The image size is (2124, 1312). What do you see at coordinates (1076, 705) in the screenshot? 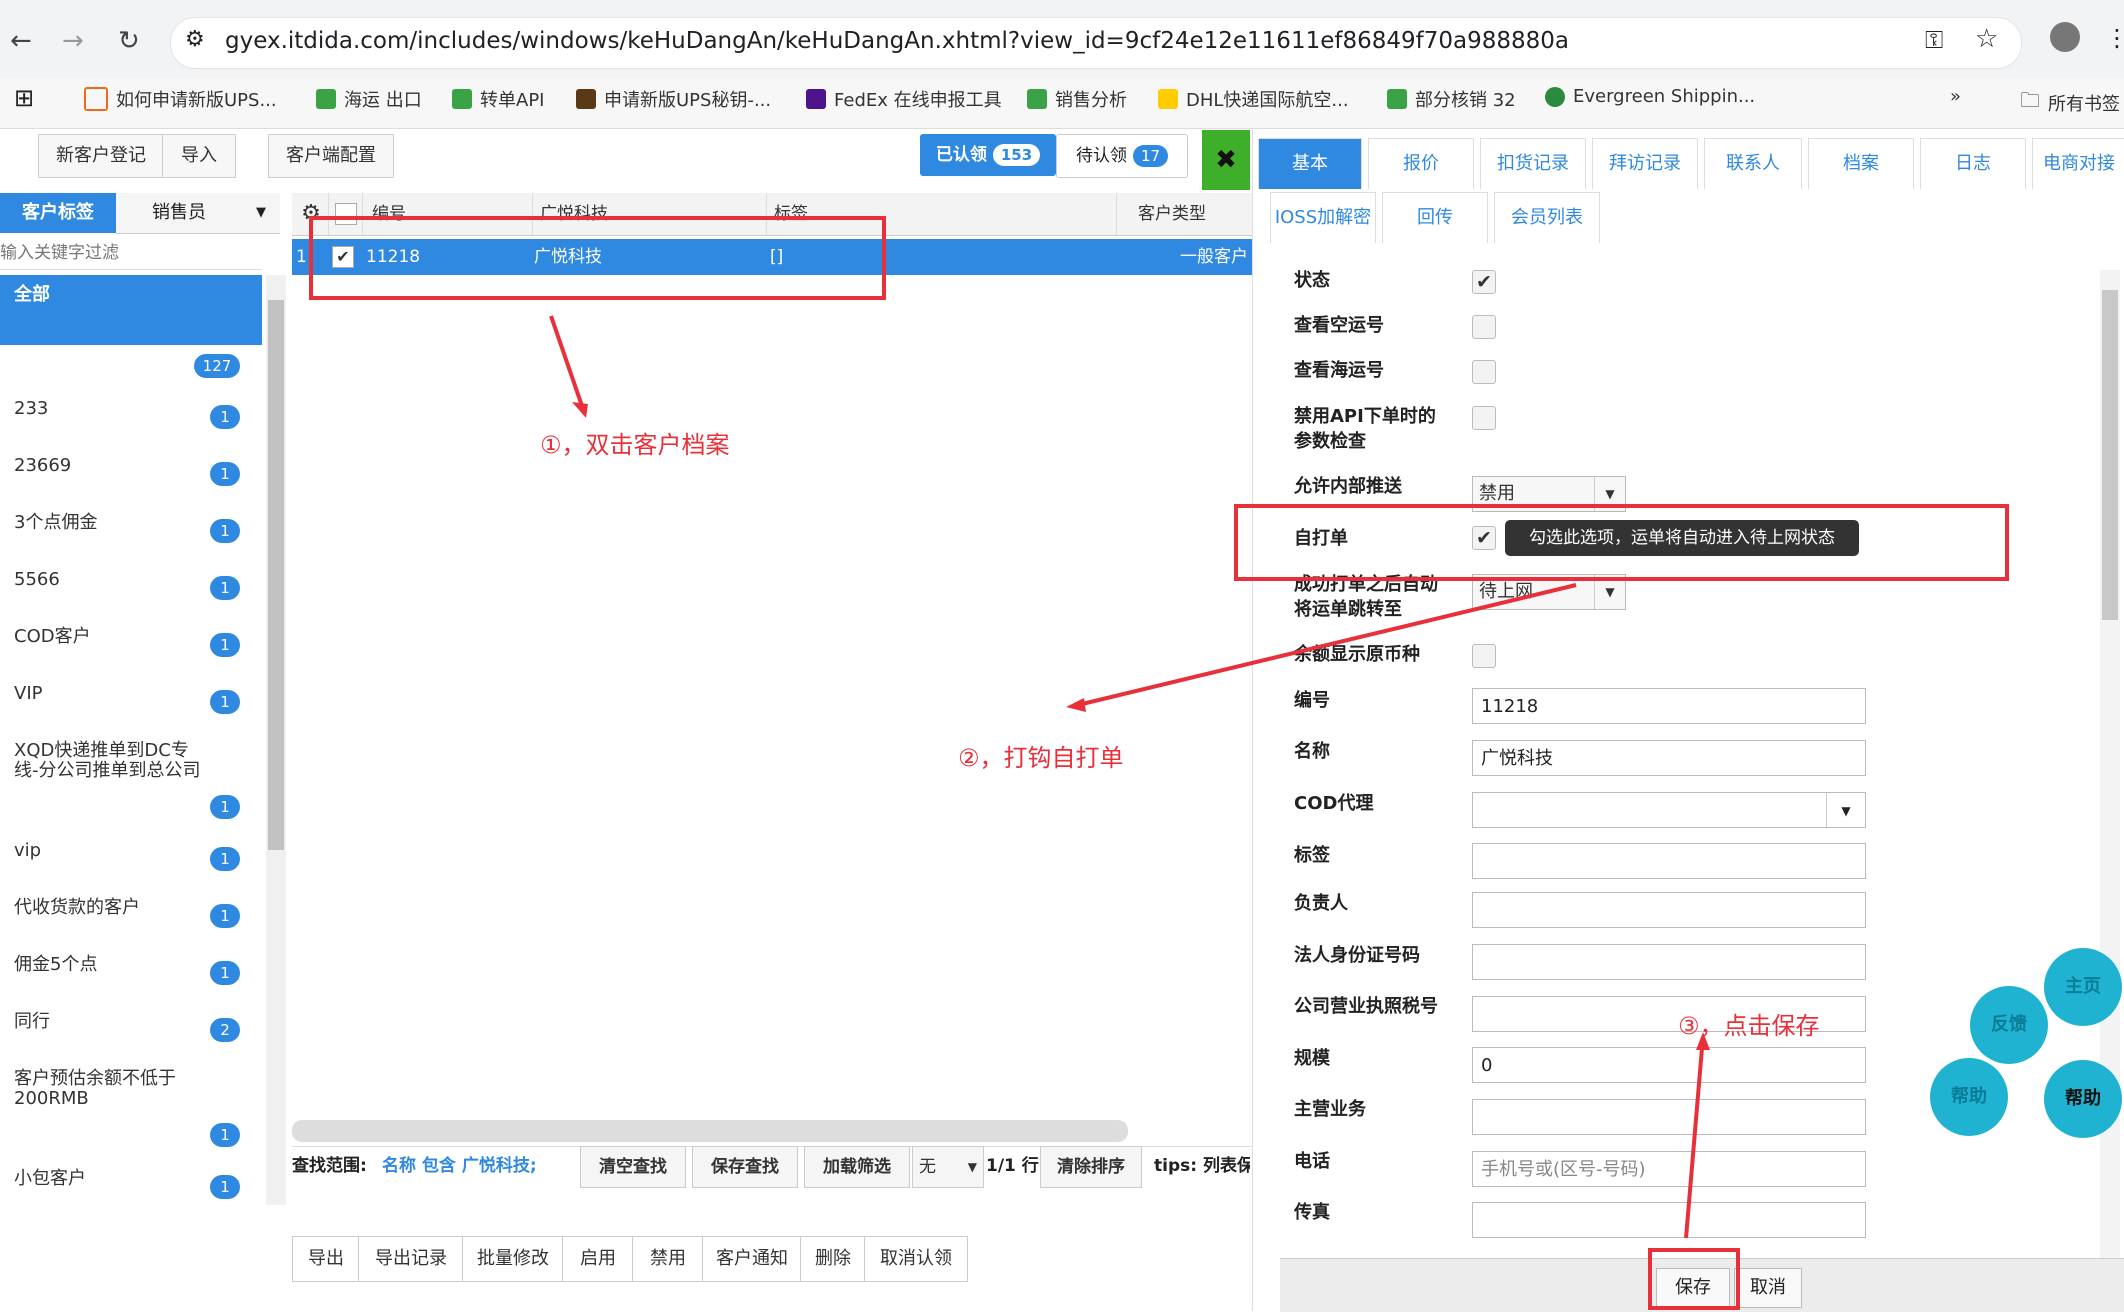
I see `arrow-step2-head` at bounding box center [1076, 705].